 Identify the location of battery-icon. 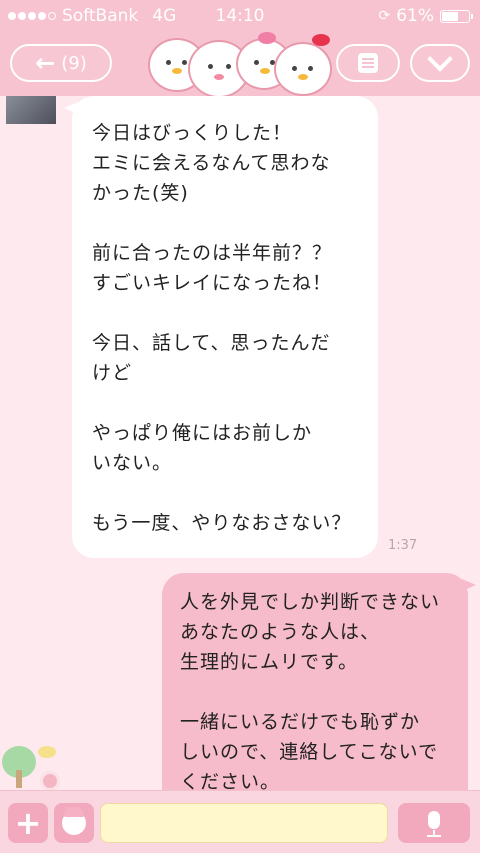
(456, 16).